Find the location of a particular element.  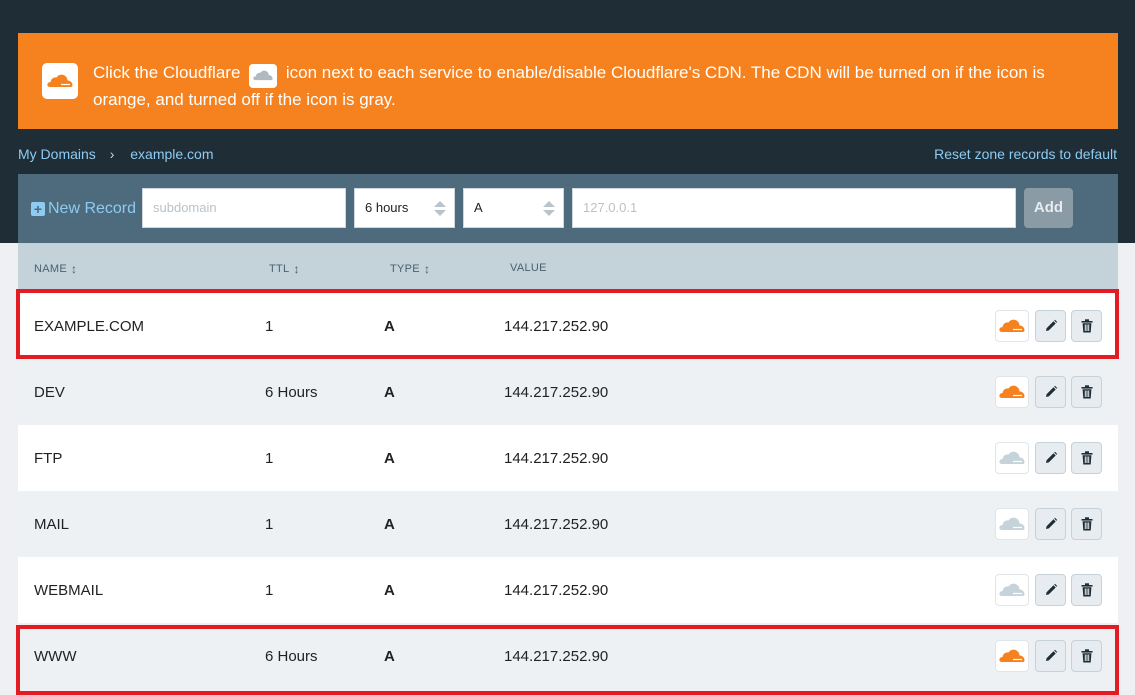

table-row: DEV 6 Hours A 144.217.252.90 is located at coordinates (568, 392).